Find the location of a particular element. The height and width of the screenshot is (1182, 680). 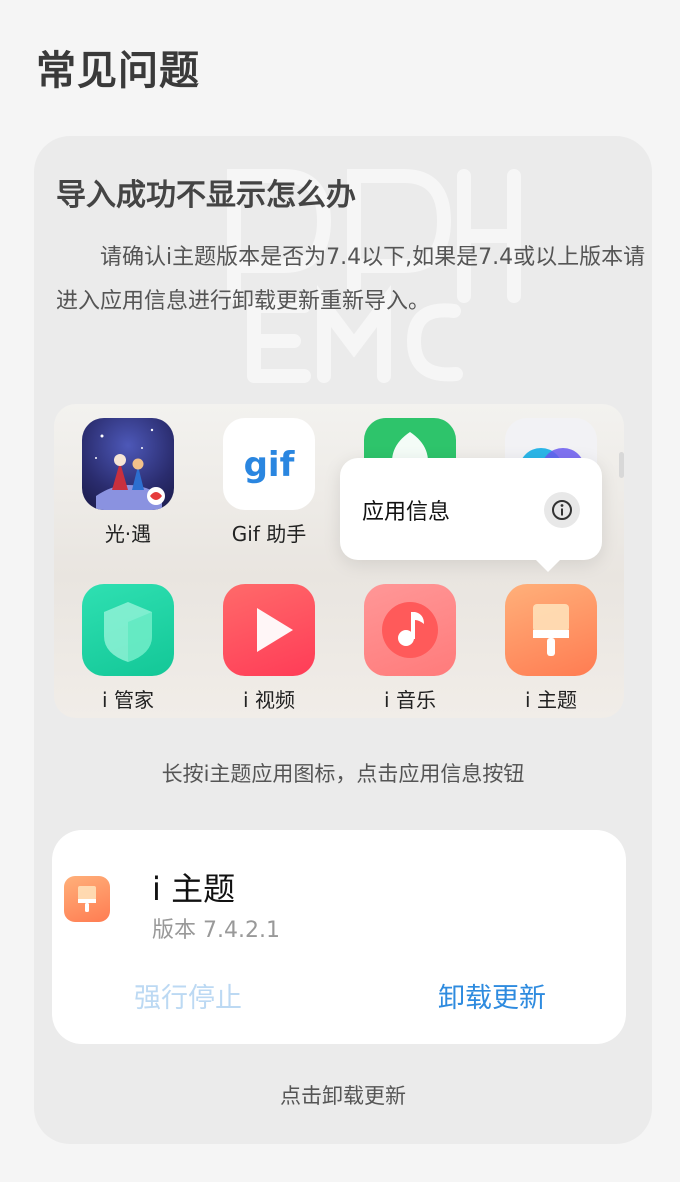

app-ivideo: i 视频 is located at coordinates (269, 648).